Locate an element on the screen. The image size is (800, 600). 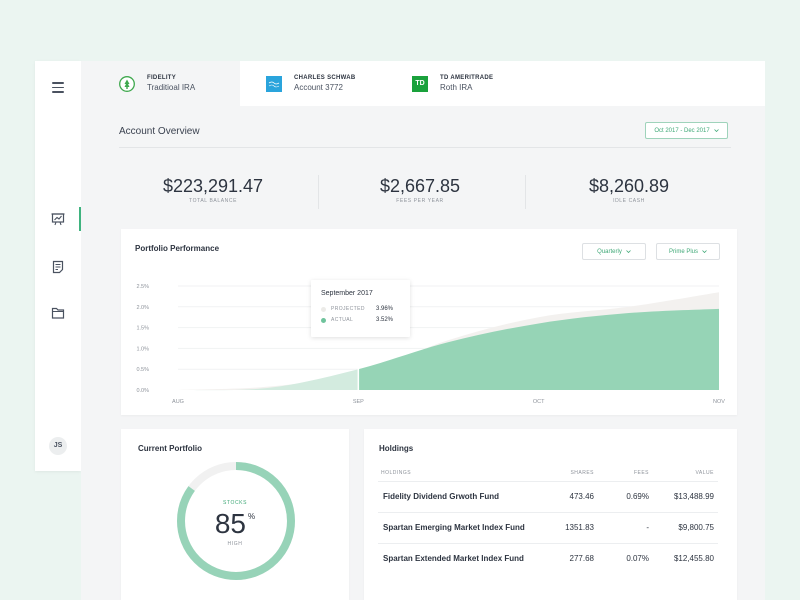
tab-charles-schwab: CHARLES SCHWAB Account 3772 is located at coordinates (336, 83).